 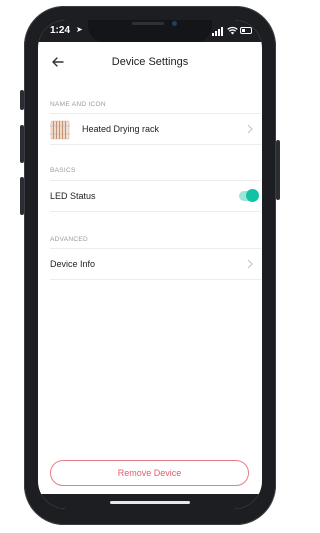 I want to click on home-indicator, so click(x=150, y=502).